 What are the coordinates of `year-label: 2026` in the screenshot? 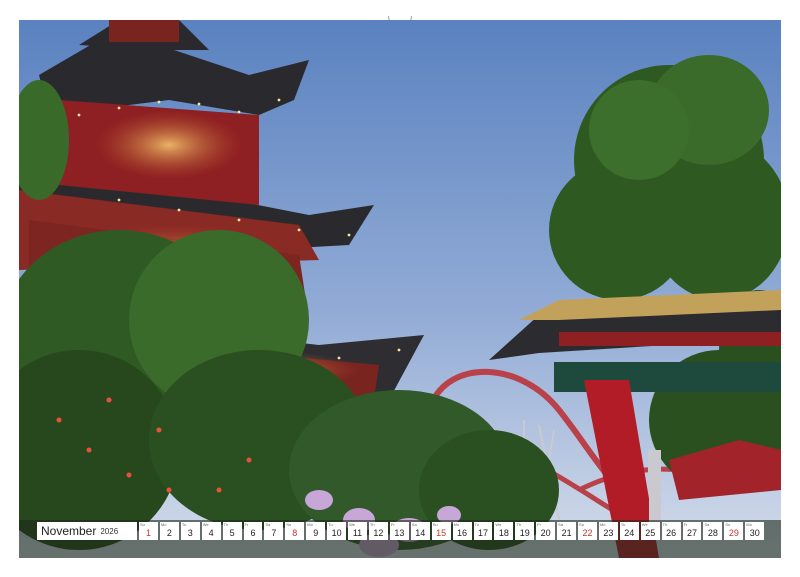 It's located at (109, 531).